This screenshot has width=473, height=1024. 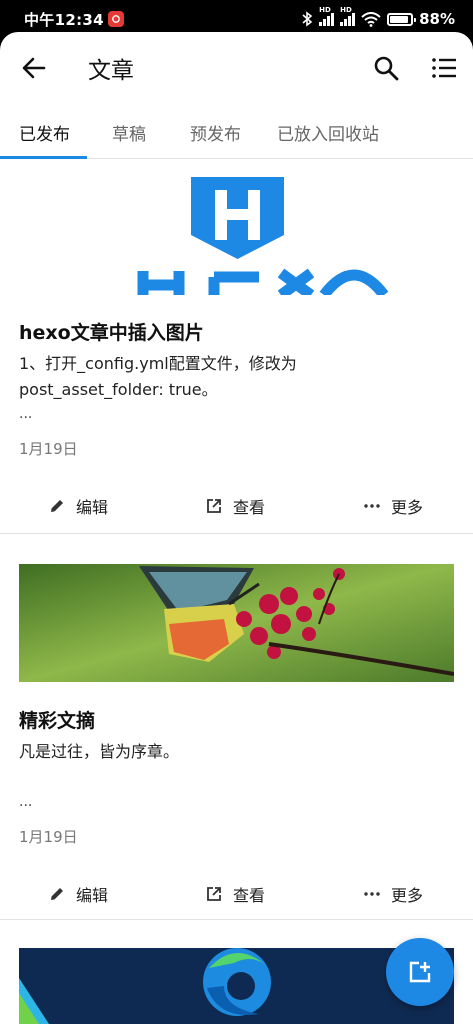 What do you see at coordinates (327, 16) in the screenshot?
I see `signal-icon-1: HD` at bounding box center [327, 16].